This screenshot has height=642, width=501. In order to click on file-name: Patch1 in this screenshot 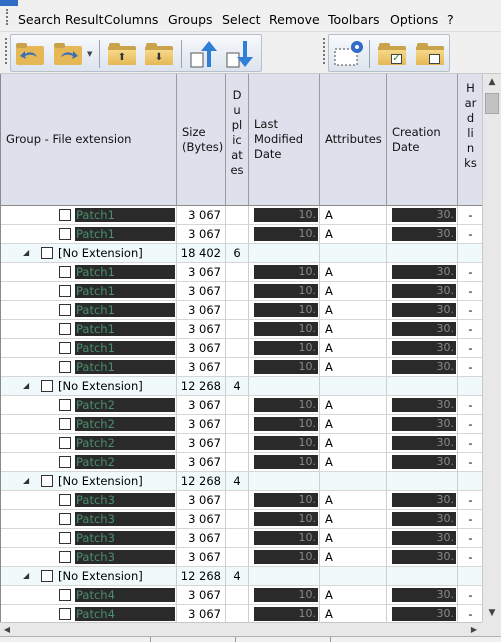, I will do `click(125, 367)`.